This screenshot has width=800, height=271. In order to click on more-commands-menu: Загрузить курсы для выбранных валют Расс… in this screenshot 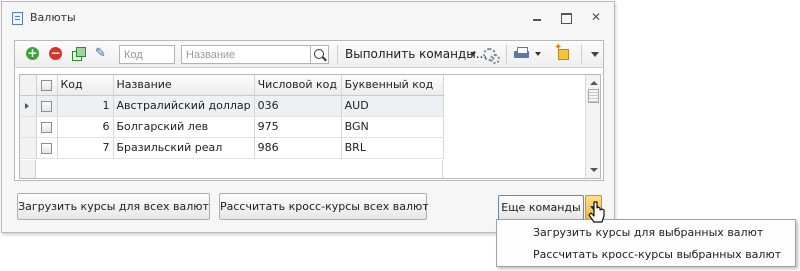, I will do `click(646, 243)`.